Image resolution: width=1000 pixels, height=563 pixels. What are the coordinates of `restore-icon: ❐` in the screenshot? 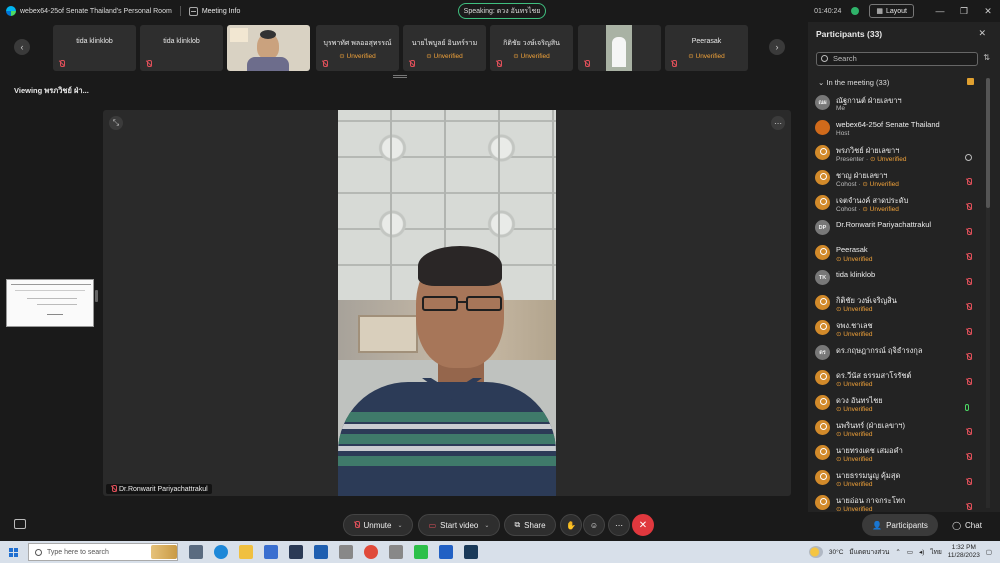 It's located at (964, 11).